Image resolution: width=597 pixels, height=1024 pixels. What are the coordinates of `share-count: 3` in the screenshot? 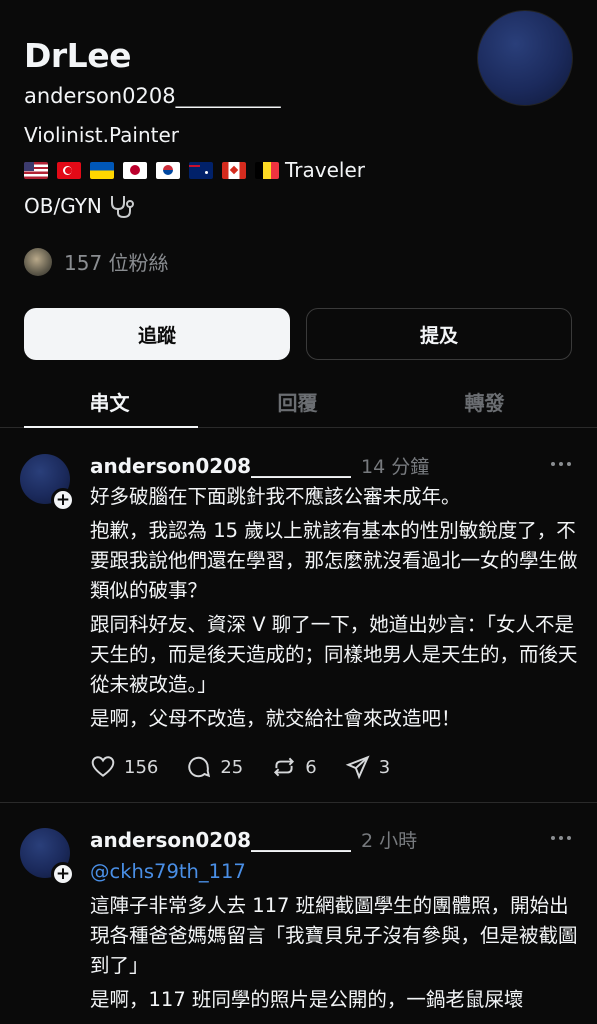 It's located at (384, 767).